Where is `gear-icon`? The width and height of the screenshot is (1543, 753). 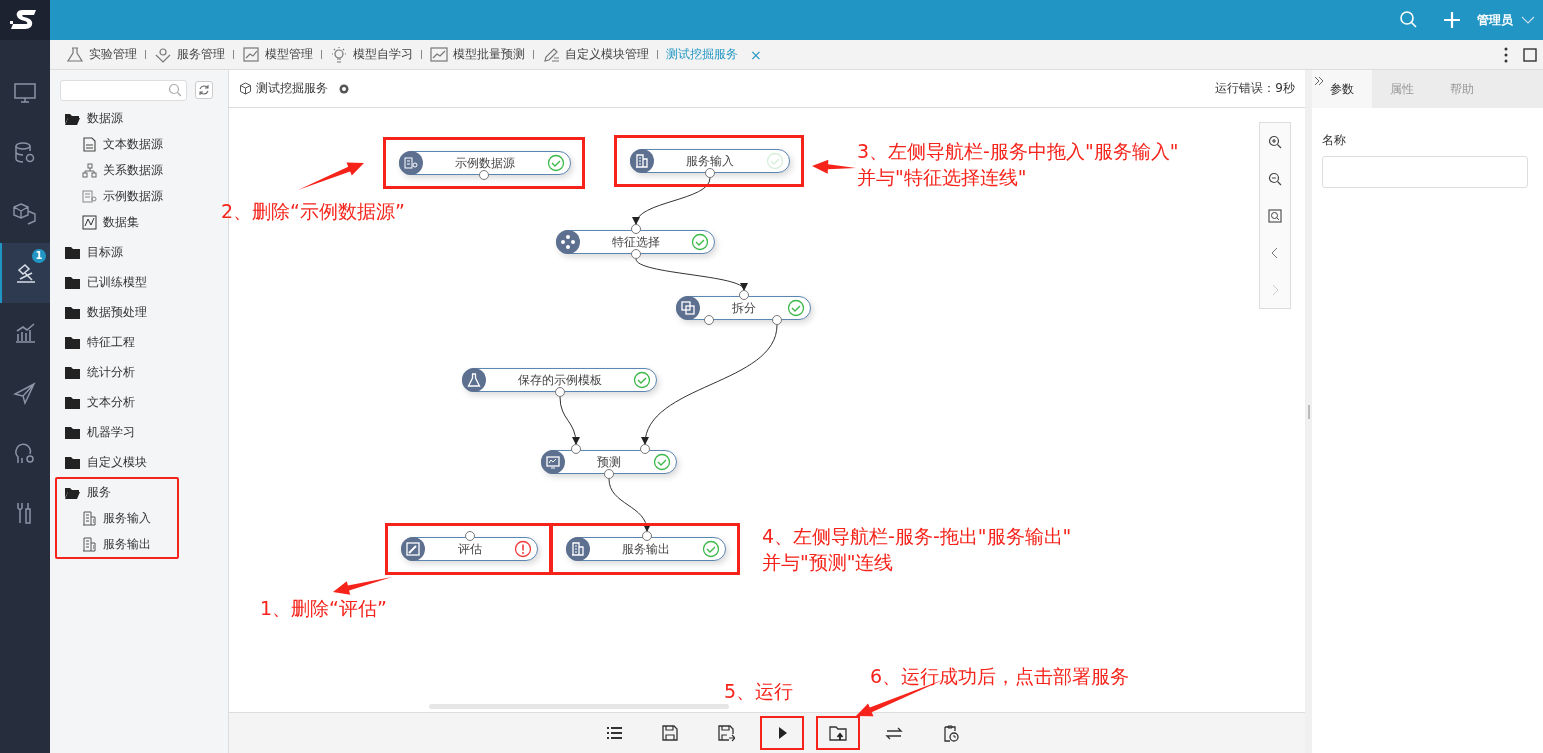
gear-icon is located at coordinates (344, 88).